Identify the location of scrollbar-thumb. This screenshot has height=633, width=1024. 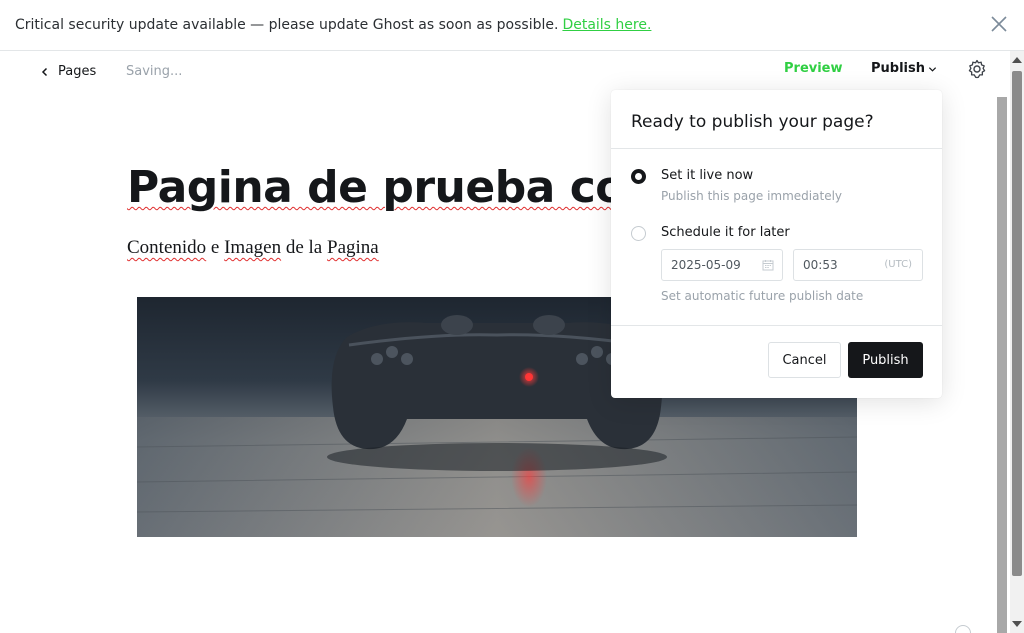
(1017, 323).